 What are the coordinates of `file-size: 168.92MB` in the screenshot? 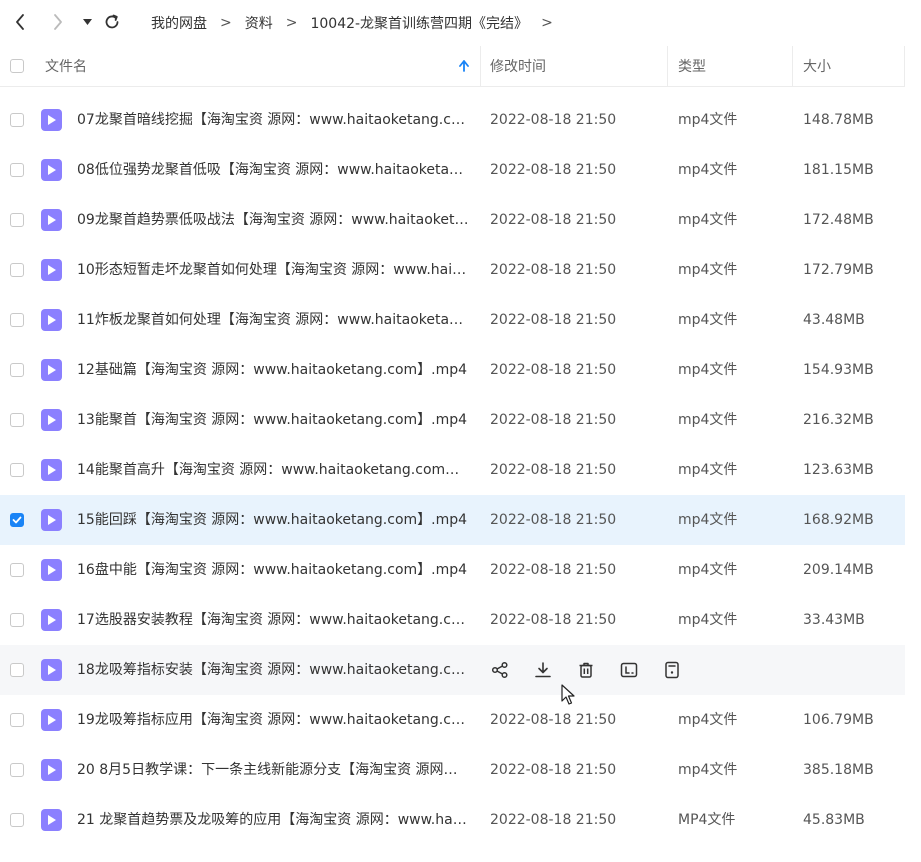 It's located at (838, 520).